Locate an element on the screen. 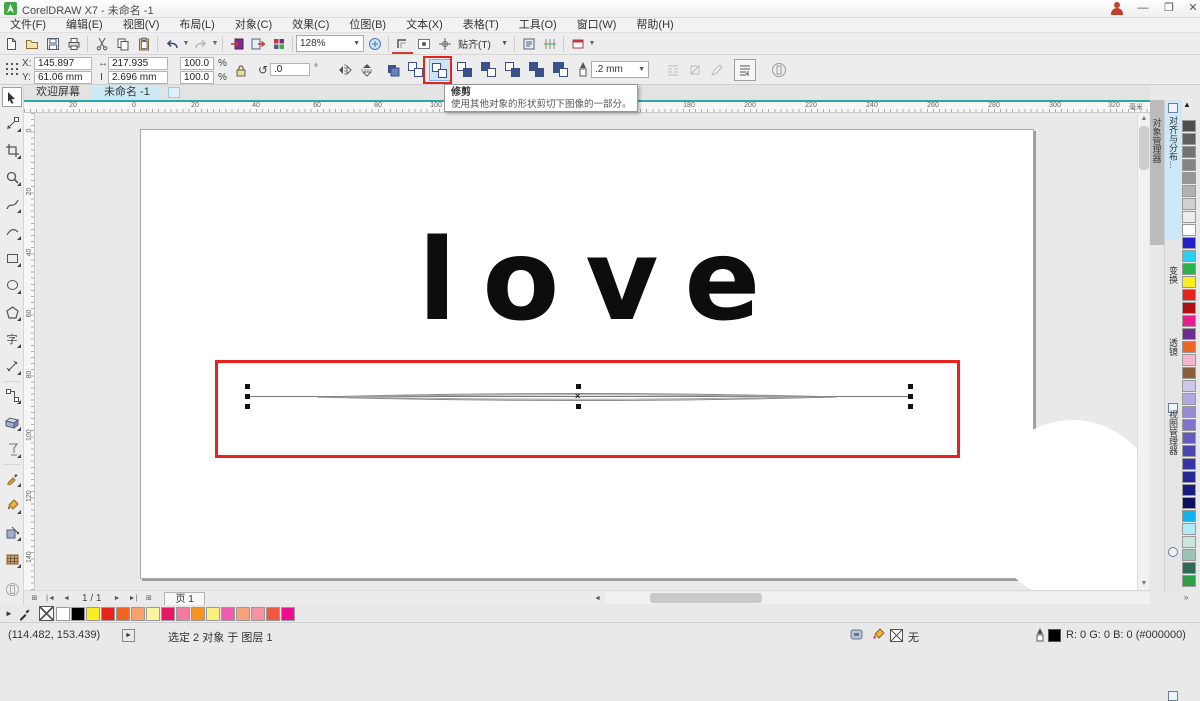 The height and width of the screenshot is (701, 1200). simplify-button is located at coordinates (490, 70).